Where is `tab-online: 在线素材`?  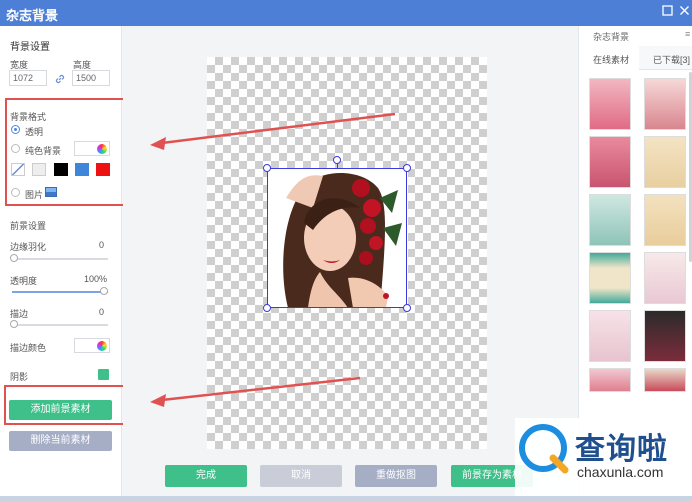
tab-online: 在线素材 is located at coordinates (609, 58).